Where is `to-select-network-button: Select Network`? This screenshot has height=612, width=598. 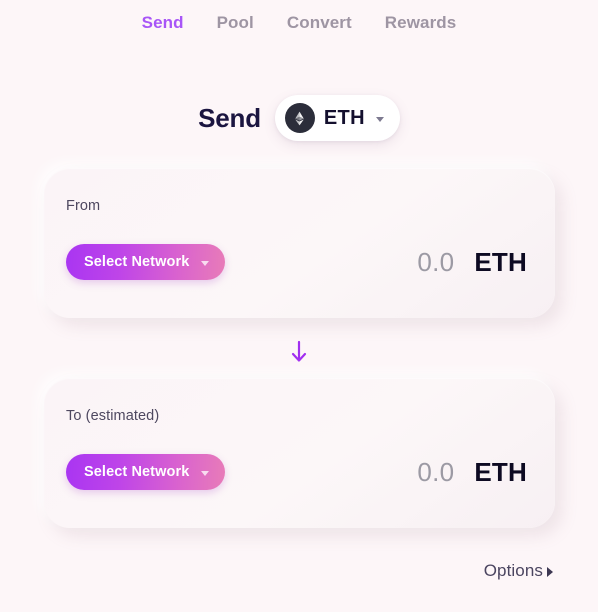 to-select-network-button: Select Network is located at coordinates (146, 472).